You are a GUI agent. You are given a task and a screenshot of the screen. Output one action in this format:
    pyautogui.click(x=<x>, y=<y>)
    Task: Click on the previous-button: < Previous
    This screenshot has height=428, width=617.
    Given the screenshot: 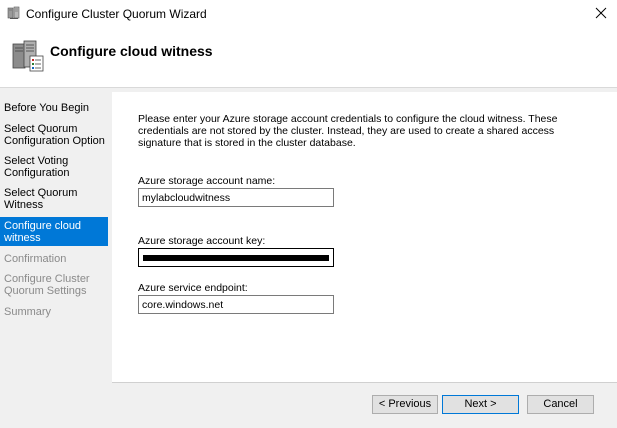 What is the action you would take?
    pyautogui.click(x=405, y=404)
    